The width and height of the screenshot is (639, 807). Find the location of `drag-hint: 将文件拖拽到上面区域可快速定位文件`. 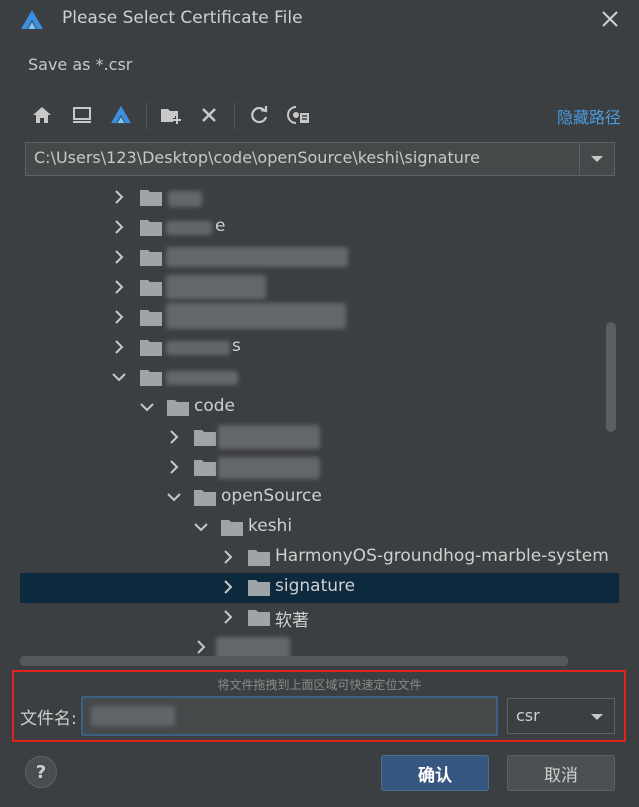

drag-hint: 将文件拖拽到上面区域可快速定位文件 is located at coordinates (319, 685).